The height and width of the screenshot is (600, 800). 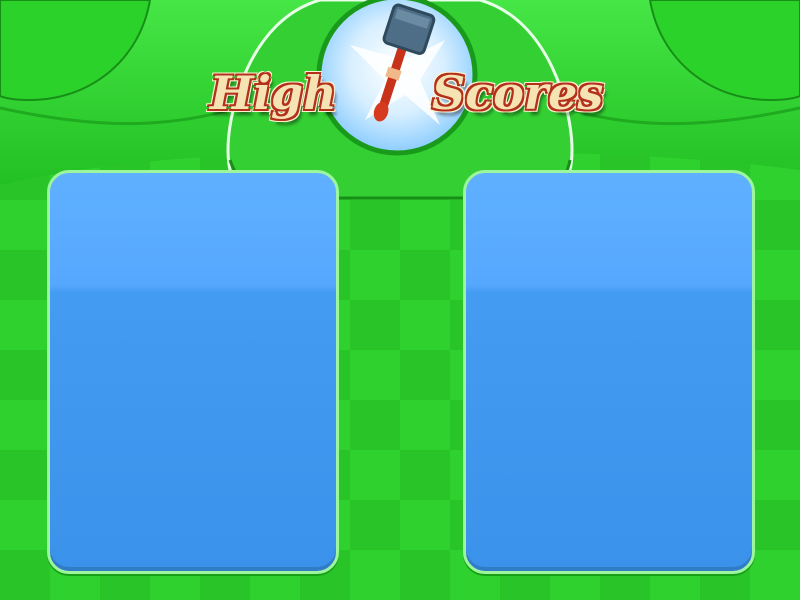 What do you see at coordinates (518, 93) in the screenshot?
I see `title-word-scores: Scores` at bounding box center [518, 93].